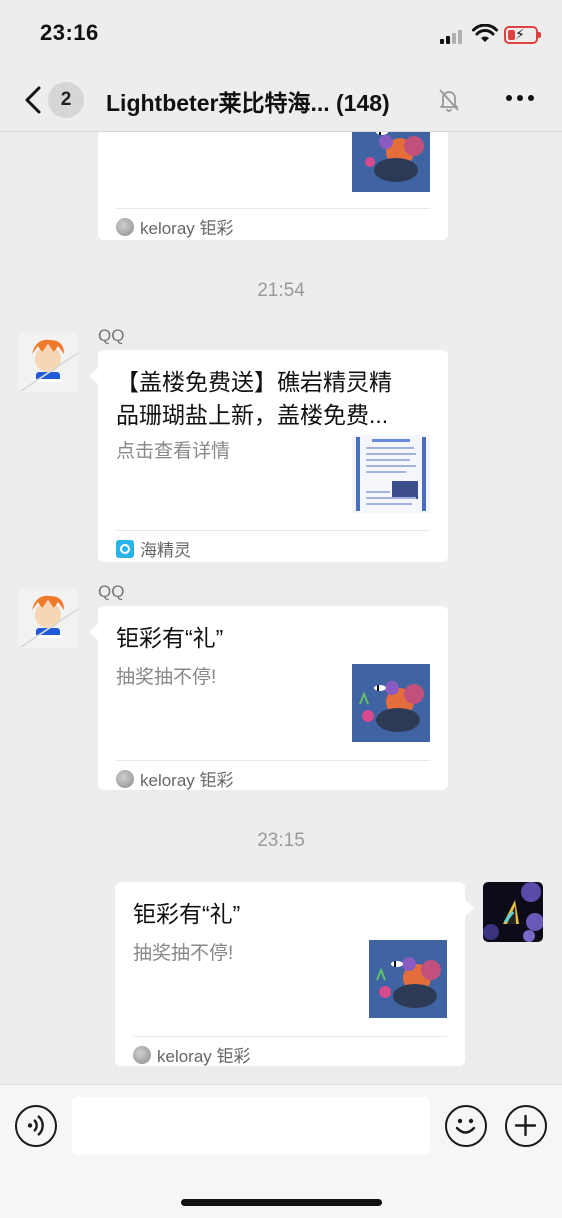 The width and height of the screenshot is (562, 1218). Describe the element at coordinates (281, 1202) in the screenshot. I see `home-indicator` at that location.